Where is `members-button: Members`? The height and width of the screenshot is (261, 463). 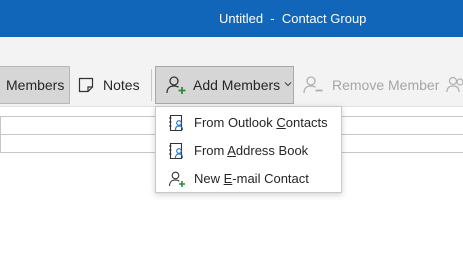
members-button: Members is located at coordinates (35, 85).